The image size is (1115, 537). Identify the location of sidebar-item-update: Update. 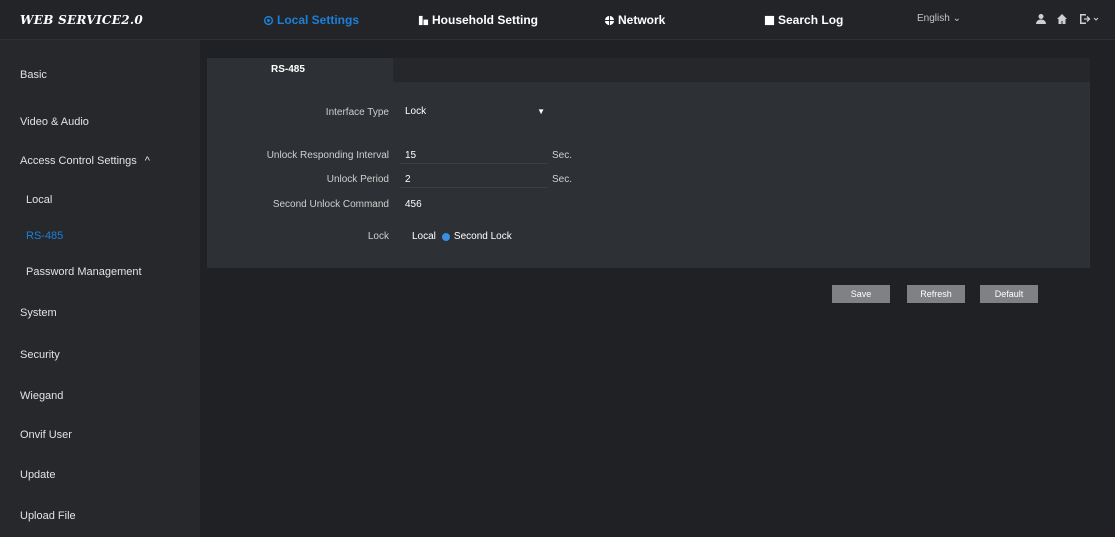
(37, 475).